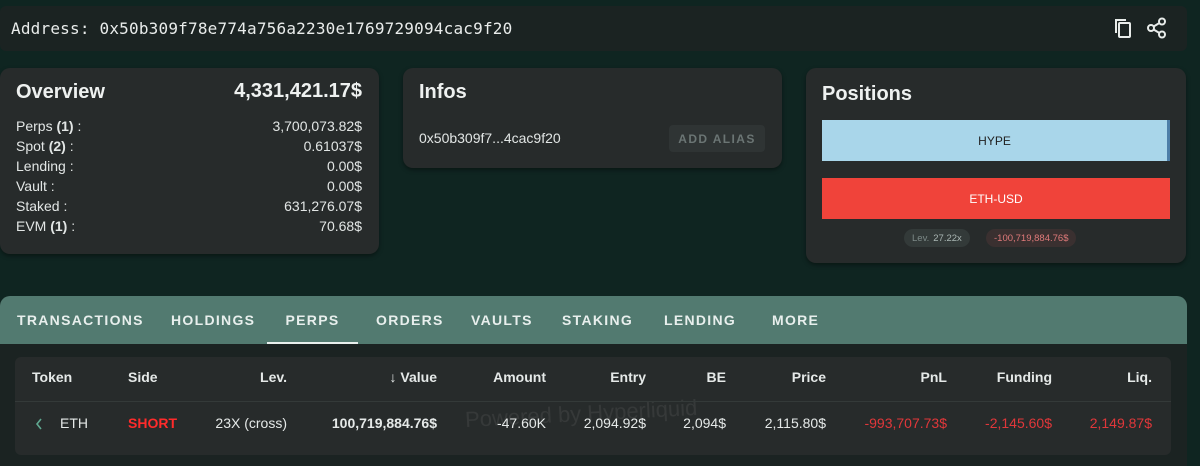 The image size is (1200, 466). I want to click on infos-title: Infos, so click(443, 92).